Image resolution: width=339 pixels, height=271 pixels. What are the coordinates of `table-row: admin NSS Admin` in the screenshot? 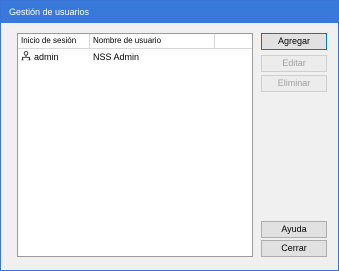 It's located at (135, 57).